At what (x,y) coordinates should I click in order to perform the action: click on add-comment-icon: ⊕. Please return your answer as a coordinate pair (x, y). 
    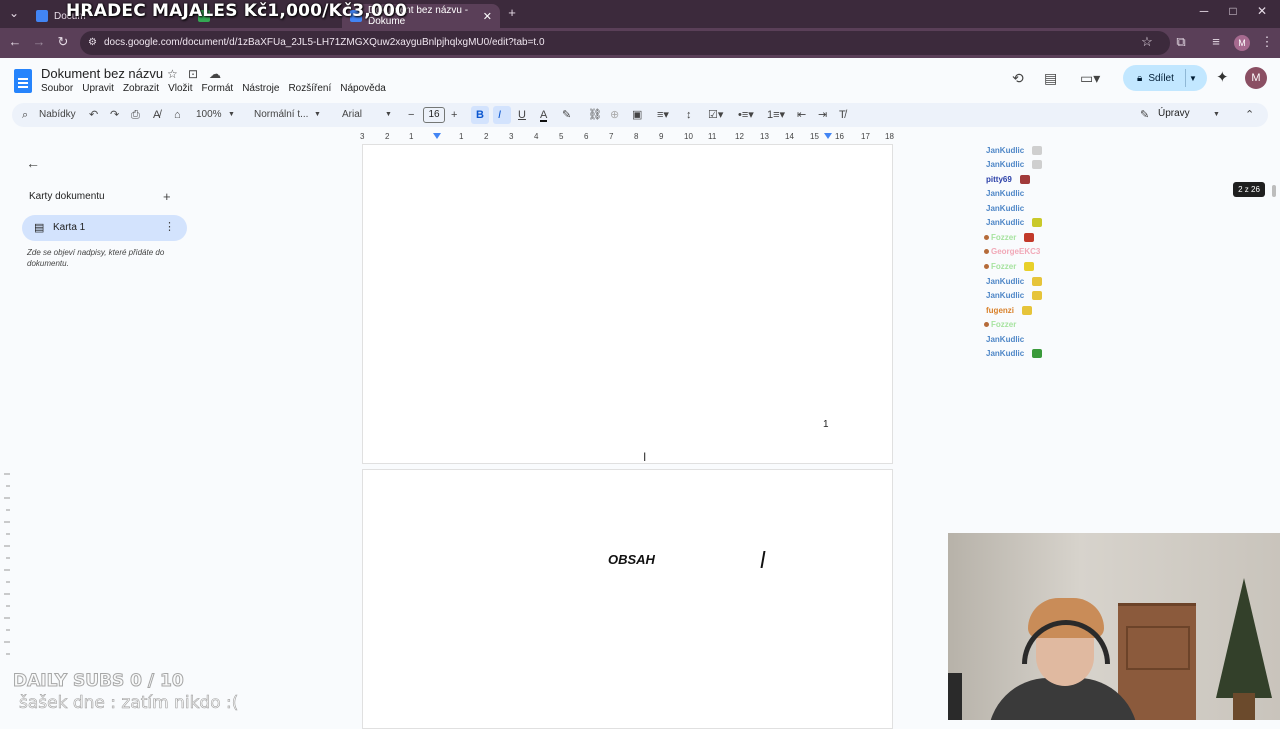
    Looking at the image, I should click on (614, 115).